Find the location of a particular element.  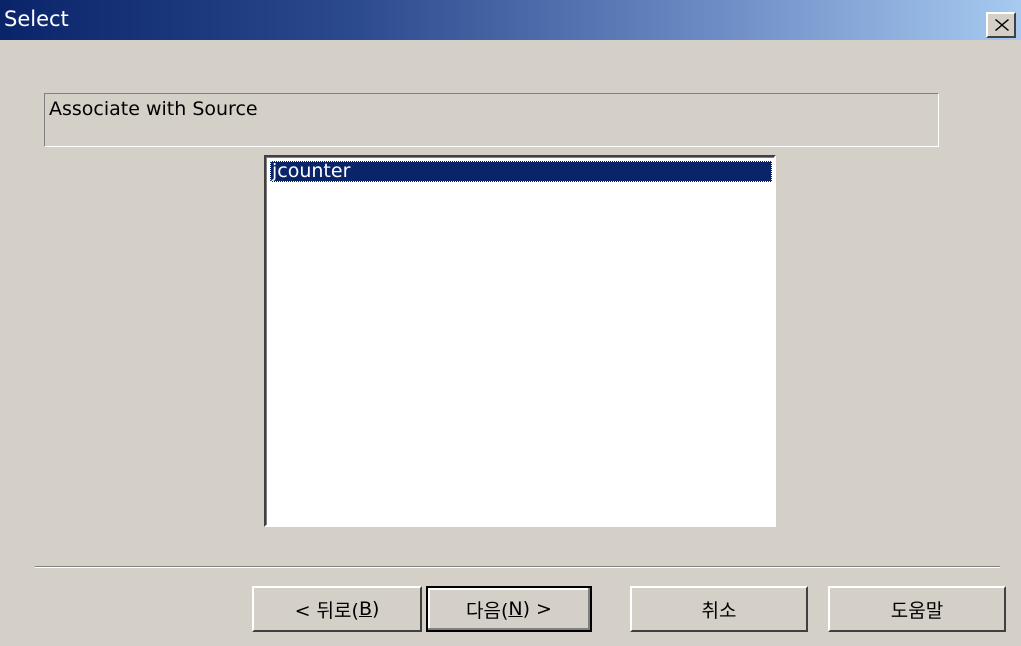

help-button-label: 도움말 is located at coordinates (917, 610).